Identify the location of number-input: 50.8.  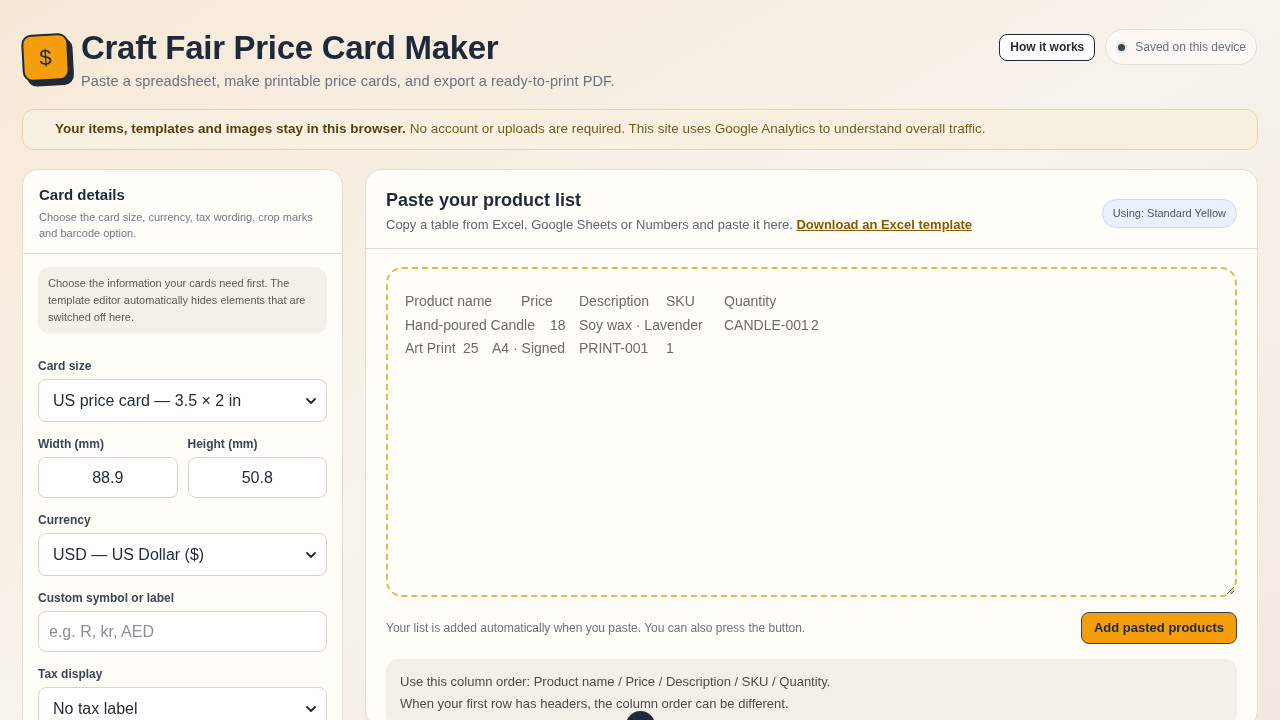
(257, 477).